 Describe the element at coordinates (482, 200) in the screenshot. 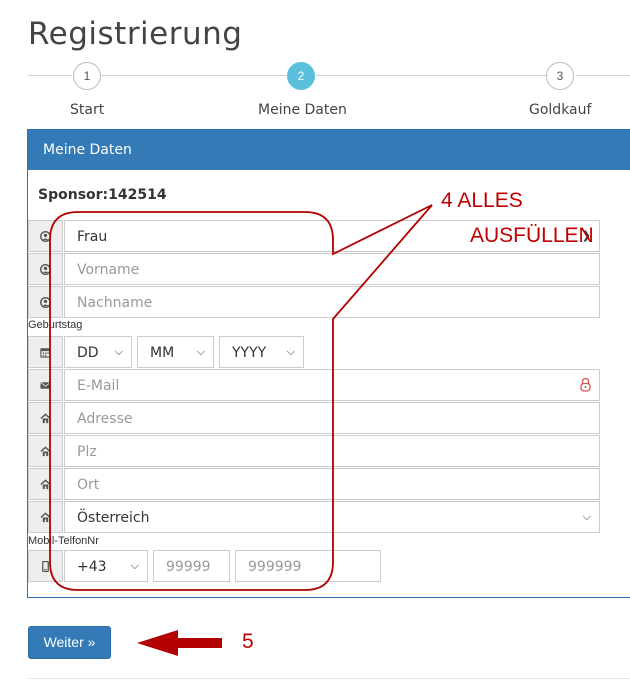

I see `annotation-step4-line1: 4 ALLES` at that location.